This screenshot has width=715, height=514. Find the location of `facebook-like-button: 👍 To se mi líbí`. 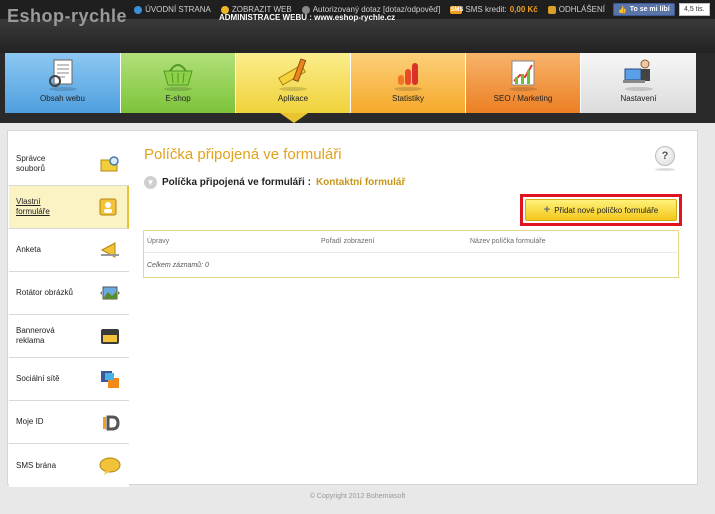

facebook-like-button: 👍 To se mi líbí is located at coordinates (644, 9).